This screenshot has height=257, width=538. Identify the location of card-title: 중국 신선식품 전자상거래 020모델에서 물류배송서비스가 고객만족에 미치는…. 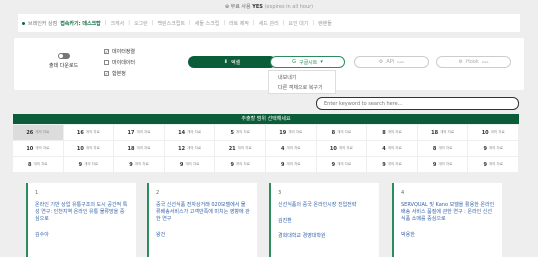
(203, 212).